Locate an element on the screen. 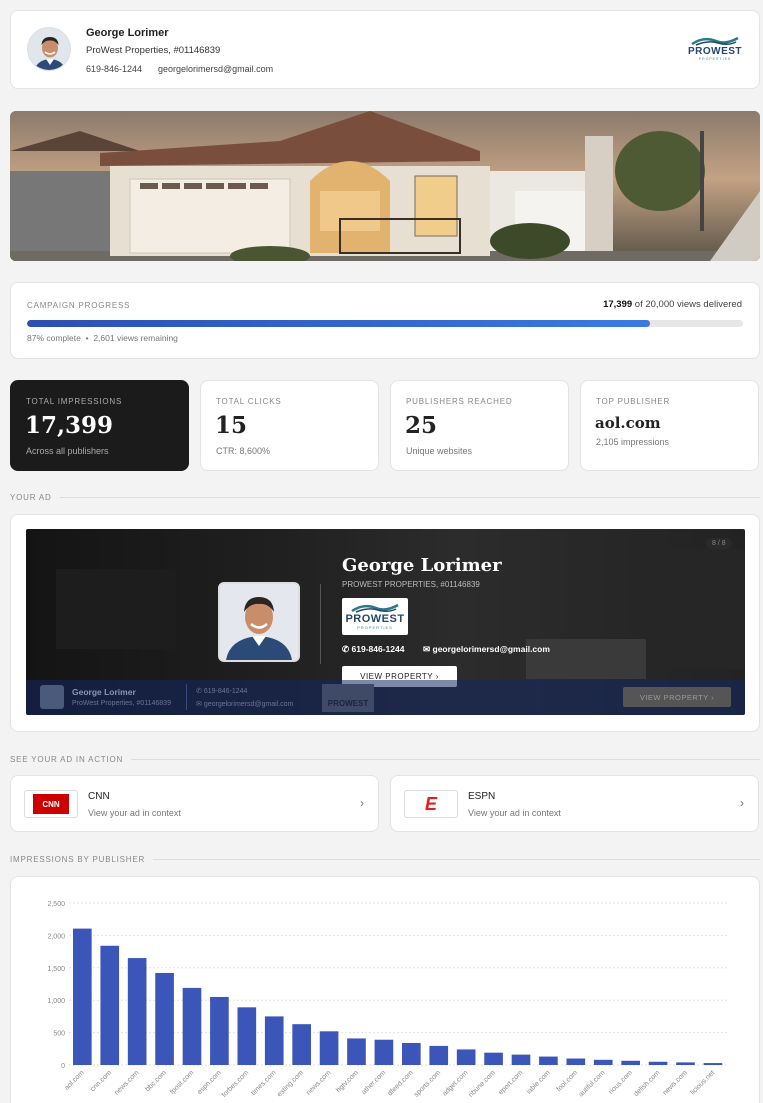 This screenshot has width=763, height=1103. x-tick-label: ribune.com is located at coordinates (483, 1084).